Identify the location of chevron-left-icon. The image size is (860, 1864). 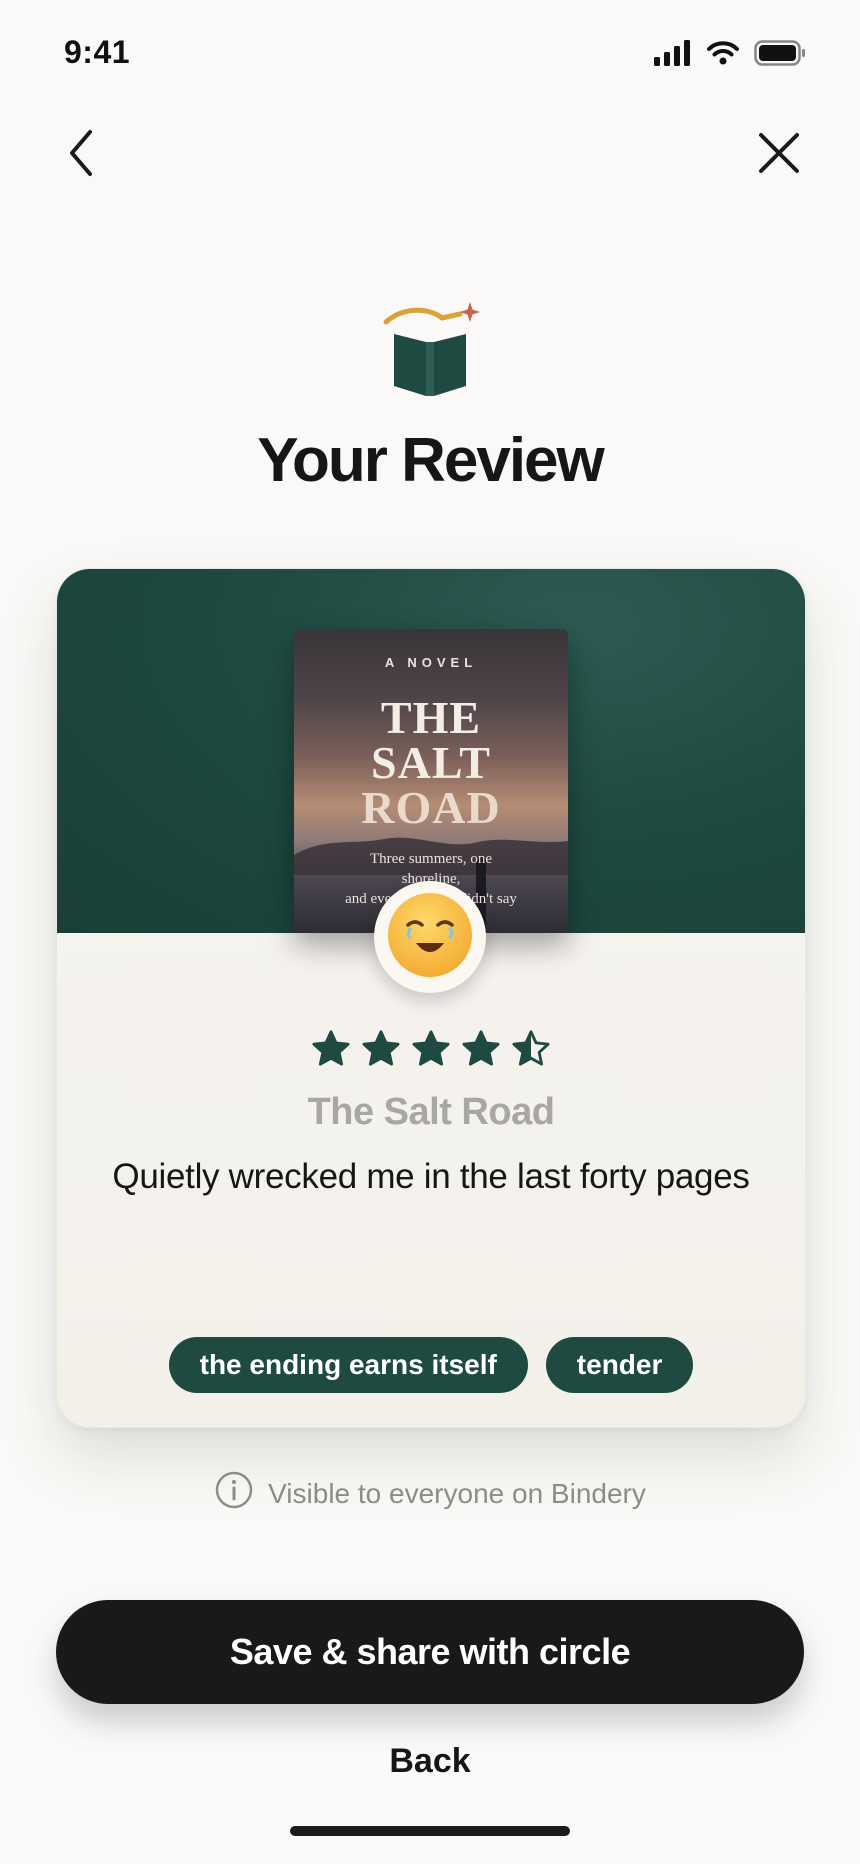
(81, 155).